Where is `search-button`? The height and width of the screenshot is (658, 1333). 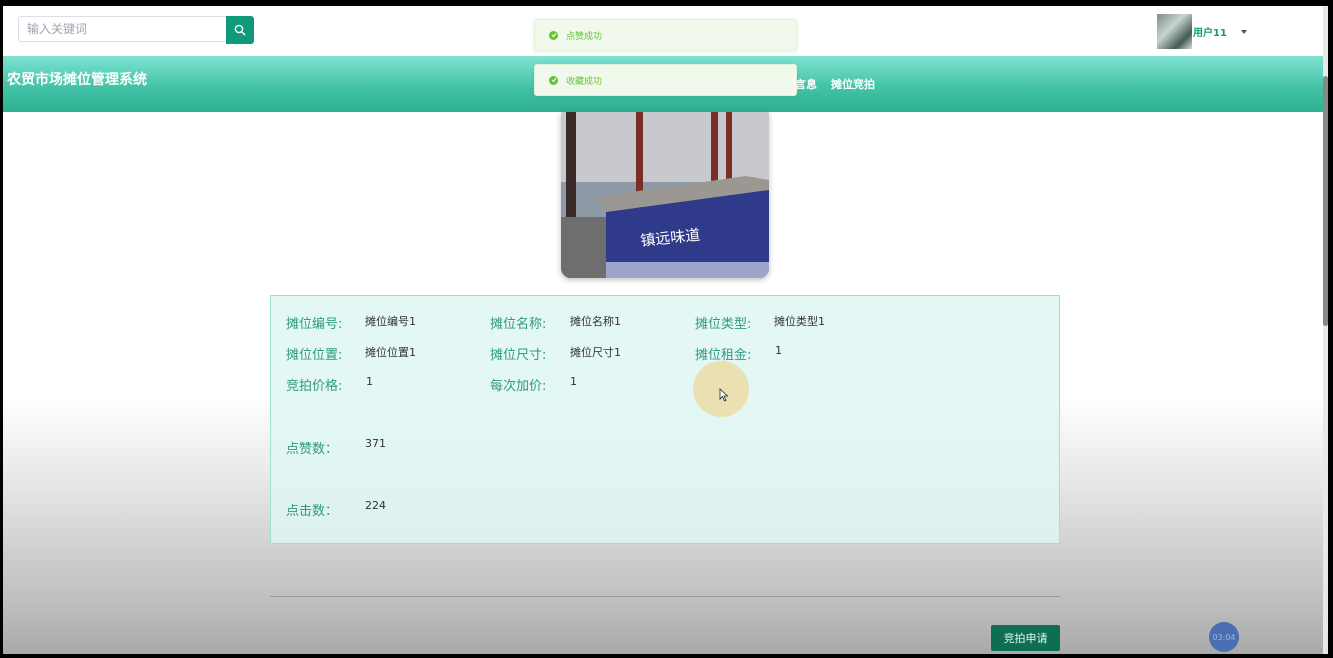 search-button is located at coordinates (240, 30).